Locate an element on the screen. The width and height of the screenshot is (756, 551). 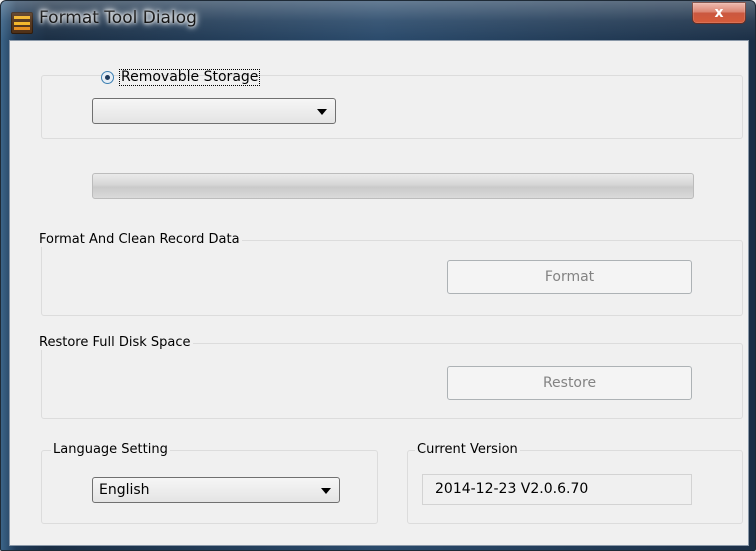
language-select: English is located at coordinates (216, 490).